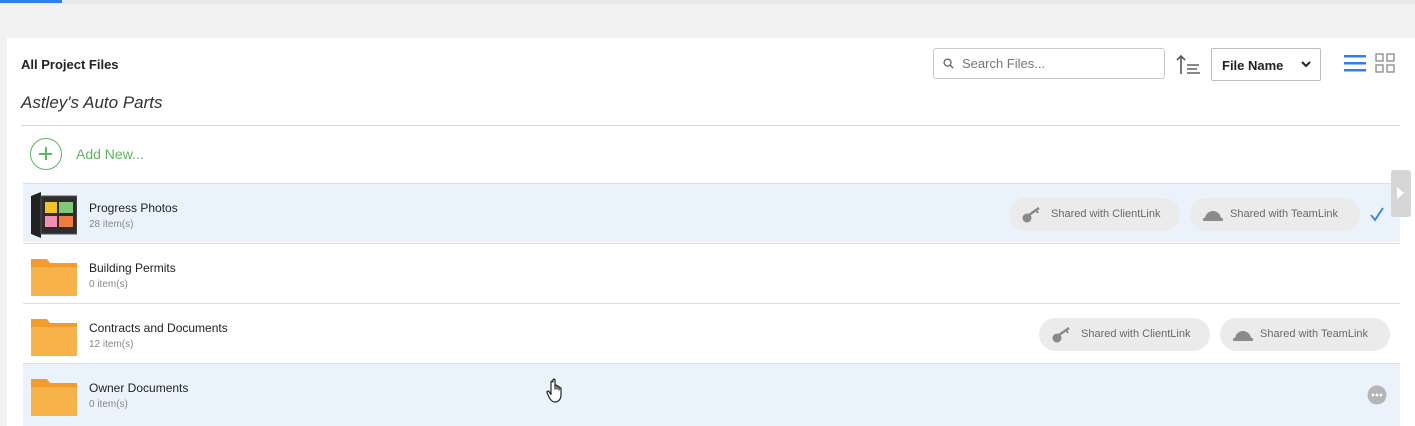 The width and height of the screenshot is (1415, 426). Describe the element at coordinates (132, 268) in the screenshot. I see `file-name: Building Permits` at that location.